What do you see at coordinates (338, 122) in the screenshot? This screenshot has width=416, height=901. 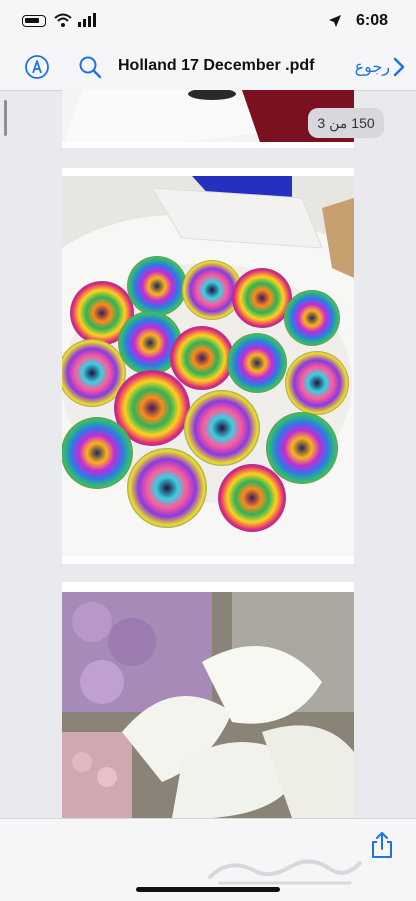 I see `page-separator: من` at bounding box center [338, 122].